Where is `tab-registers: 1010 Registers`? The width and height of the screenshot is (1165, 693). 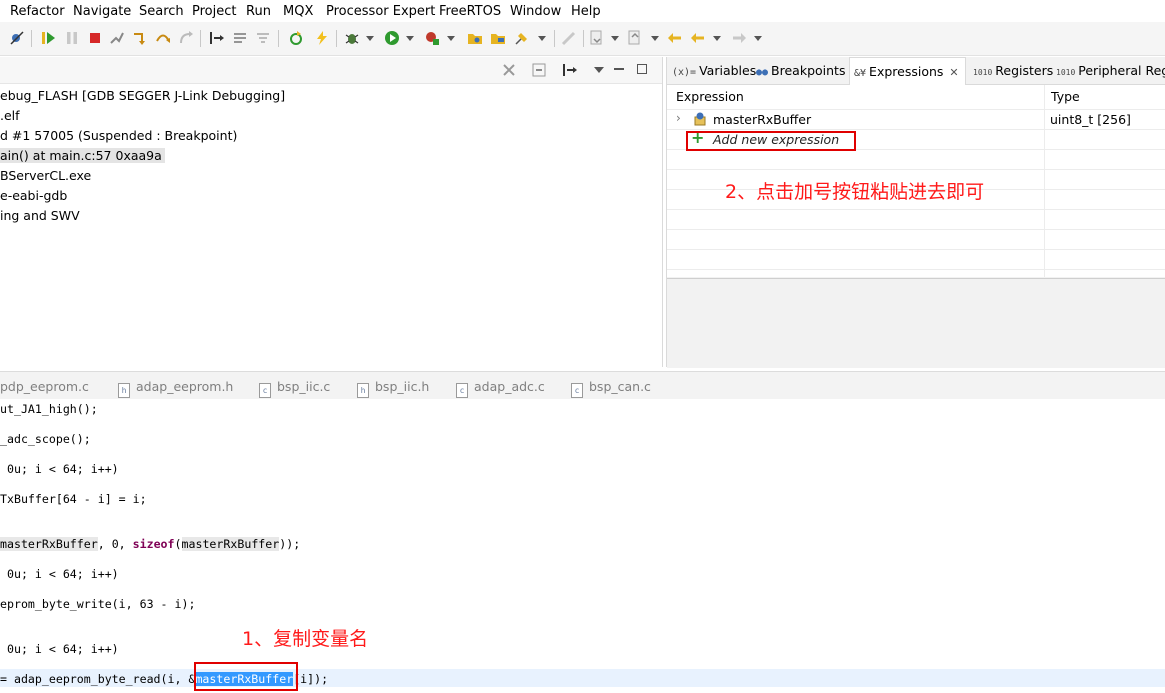 tab-registers: 1010 Registers is located at coordinates (1013, 70).